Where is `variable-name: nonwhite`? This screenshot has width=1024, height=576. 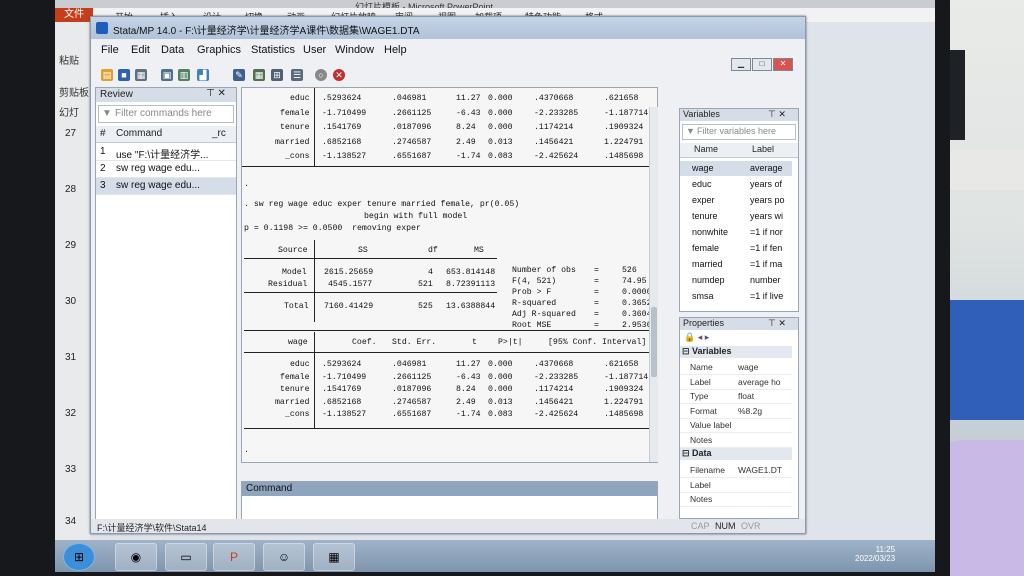
variable-name: nonwhite is located at coordinates (710, 232).